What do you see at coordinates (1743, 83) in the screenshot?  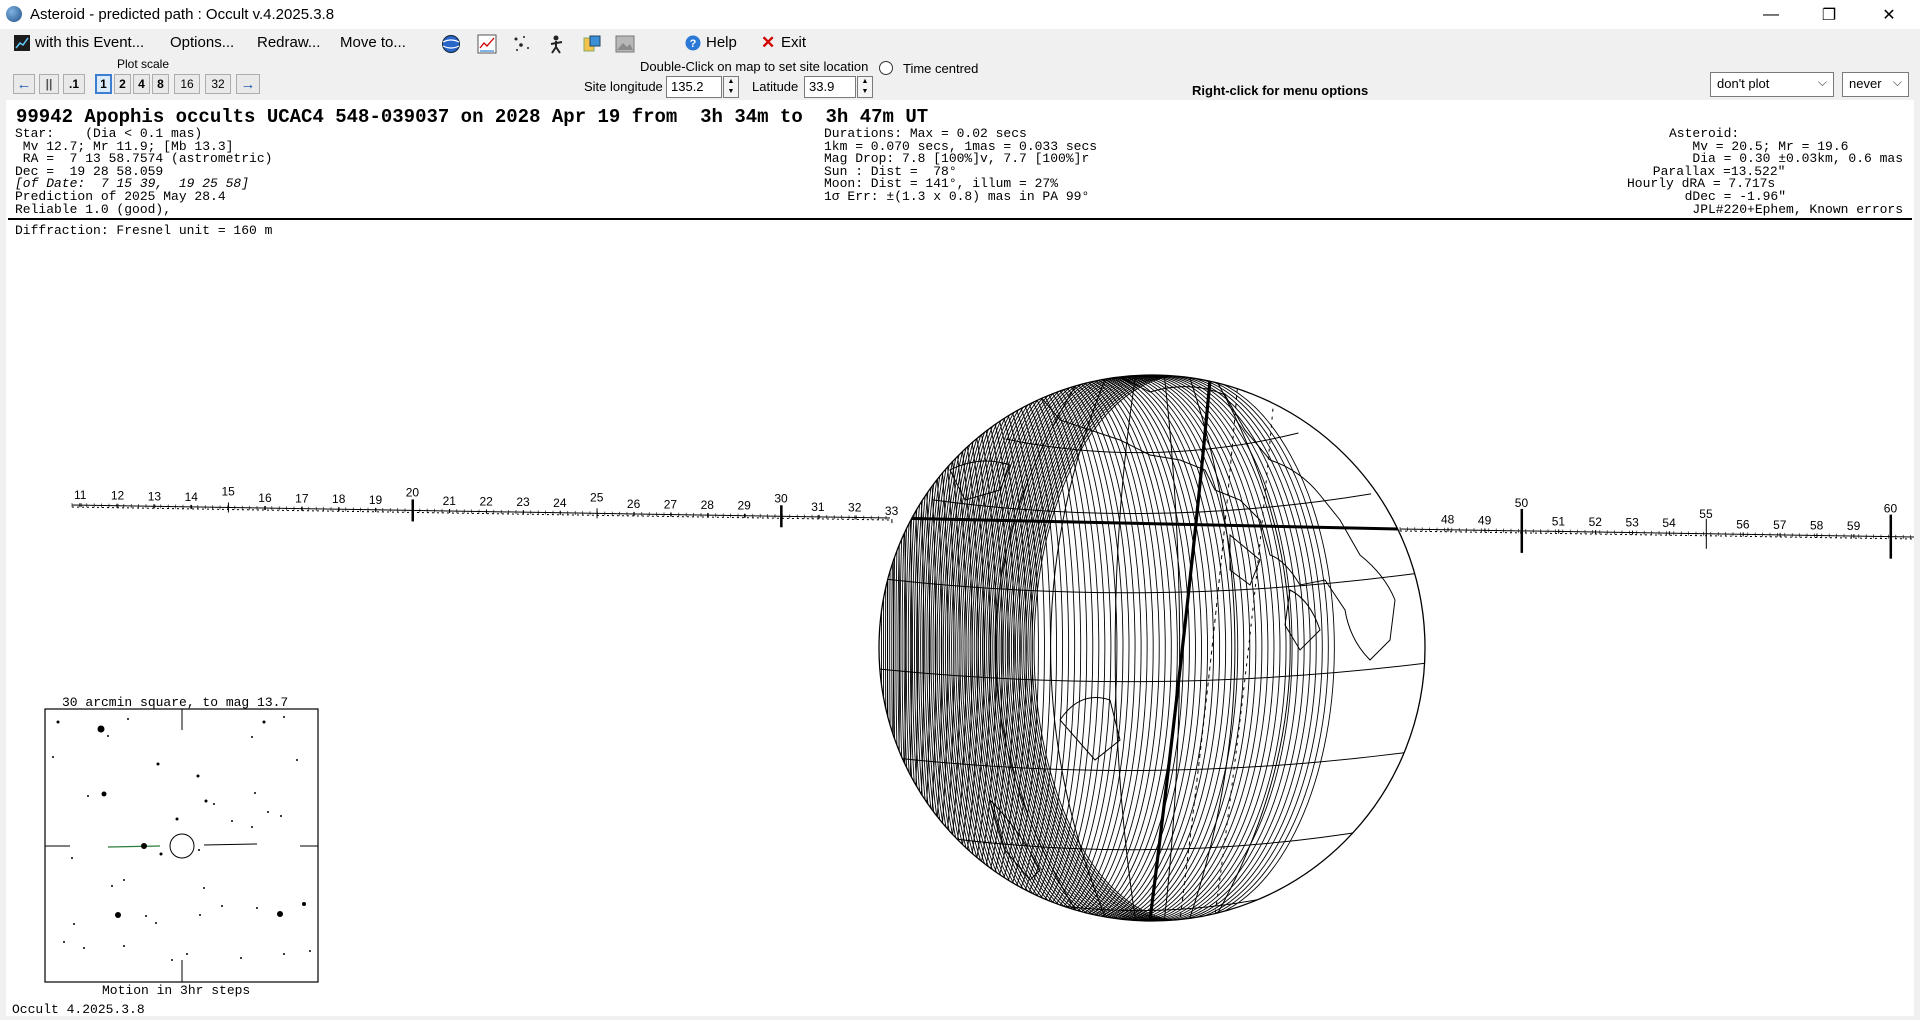 I see `plot-option-value: don't plot` at bounding box center [1743, 83].